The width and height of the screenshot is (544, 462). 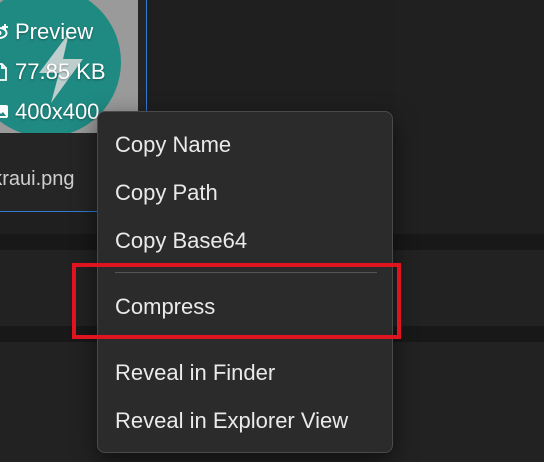 What do you see at coordinates (57, 111) in the screenshot?
I see `dimensions-value: 400x400` at bounding box center [57, 111].